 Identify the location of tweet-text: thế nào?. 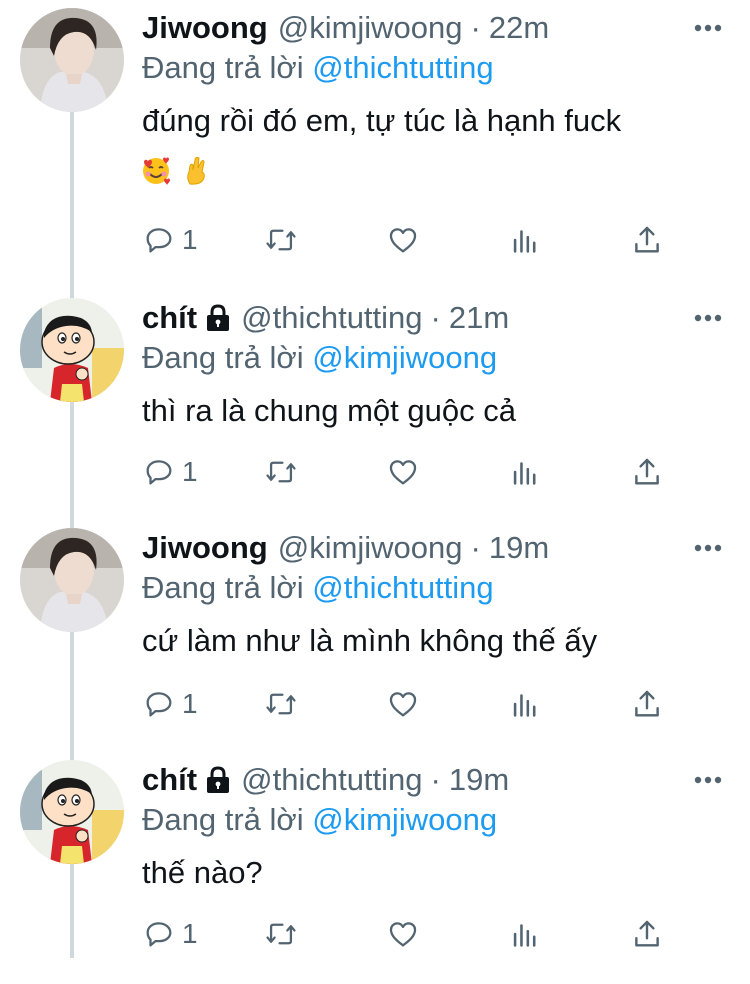
(202, 872).